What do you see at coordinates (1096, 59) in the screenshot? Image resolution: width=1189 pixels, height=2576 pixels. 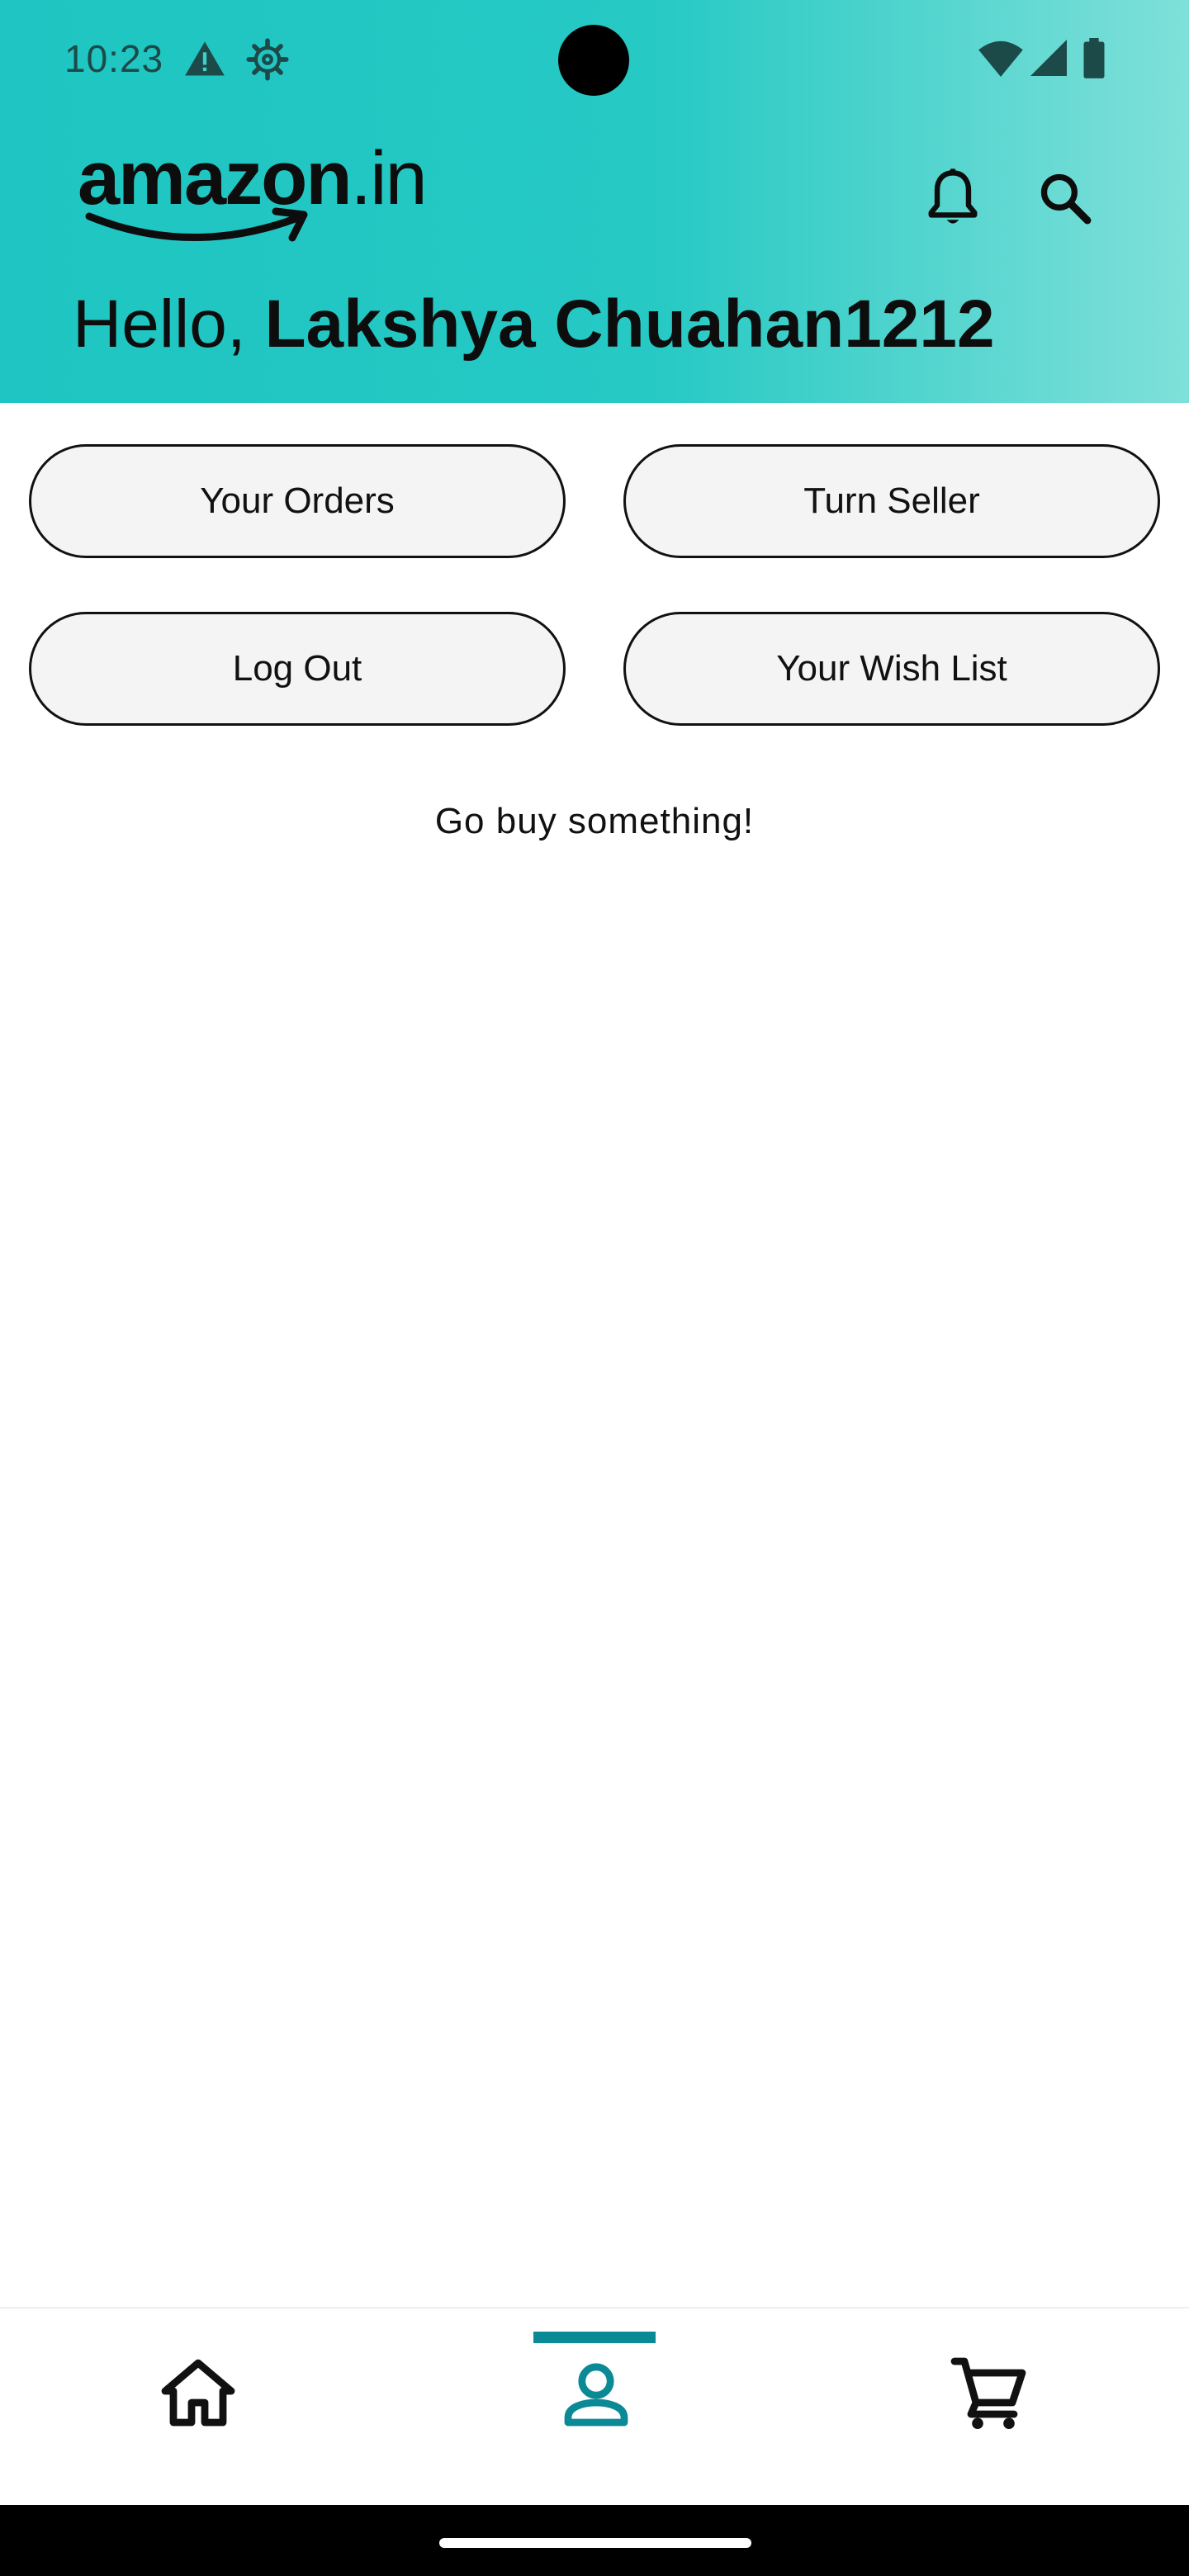 I see `battery-icon` at bounding box center [1096, 59].